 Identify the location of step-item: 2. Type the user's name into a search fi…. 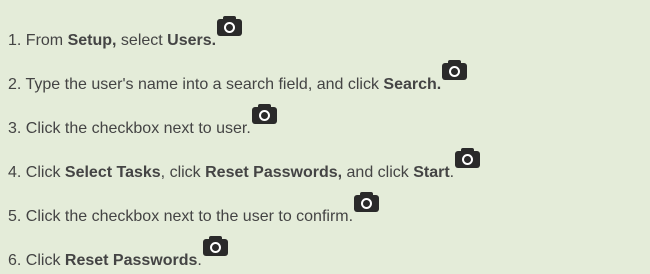
(238, 69).